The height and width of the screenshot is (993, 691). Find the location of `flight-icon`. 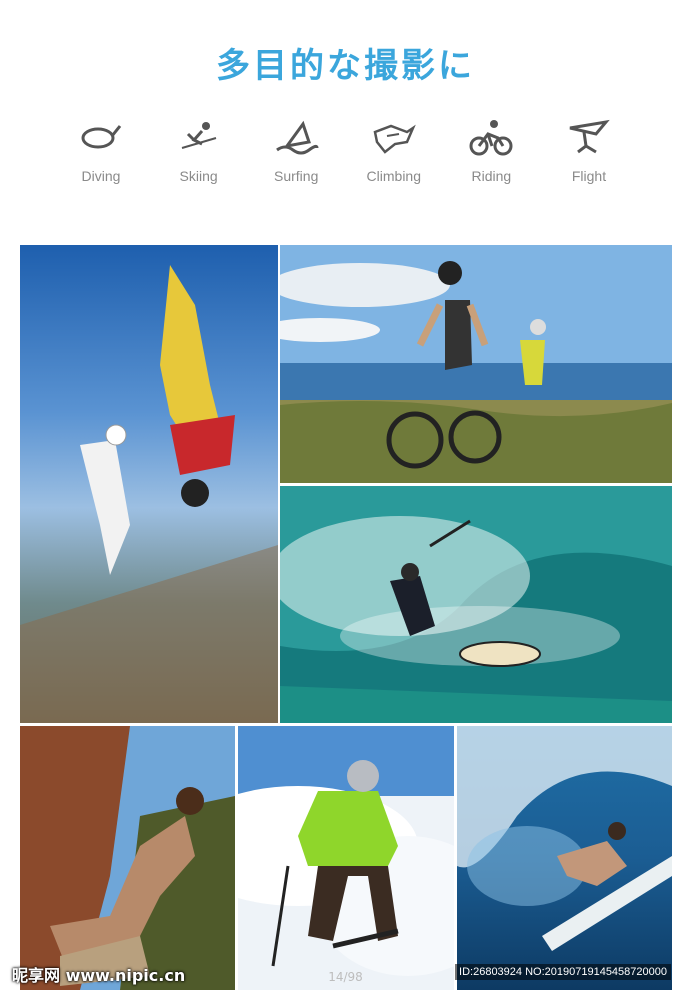

flight-icon is located at coordinates (589, 136).